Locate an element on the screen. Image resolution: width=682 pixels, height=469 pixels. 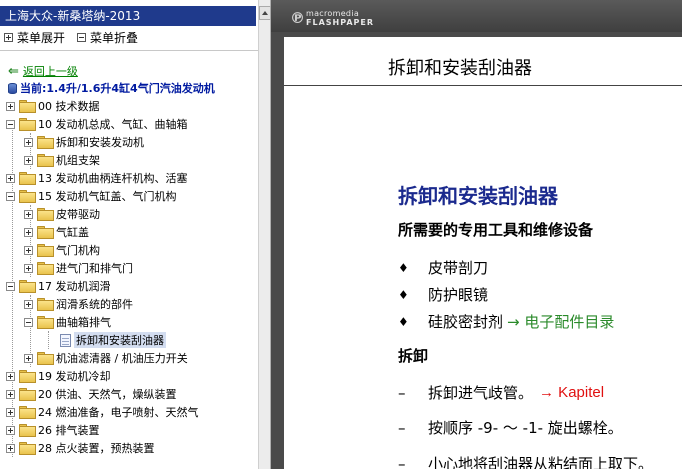
tree-item-belt-drive: 皮带驱动 is located at coordinates (129, 214).